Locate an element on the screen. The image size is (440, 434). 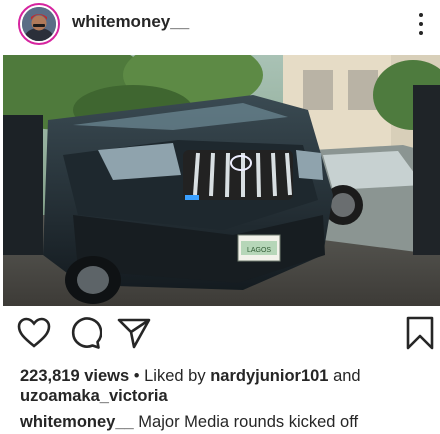
profile-avatar-image is located at coordinates (39, 24).